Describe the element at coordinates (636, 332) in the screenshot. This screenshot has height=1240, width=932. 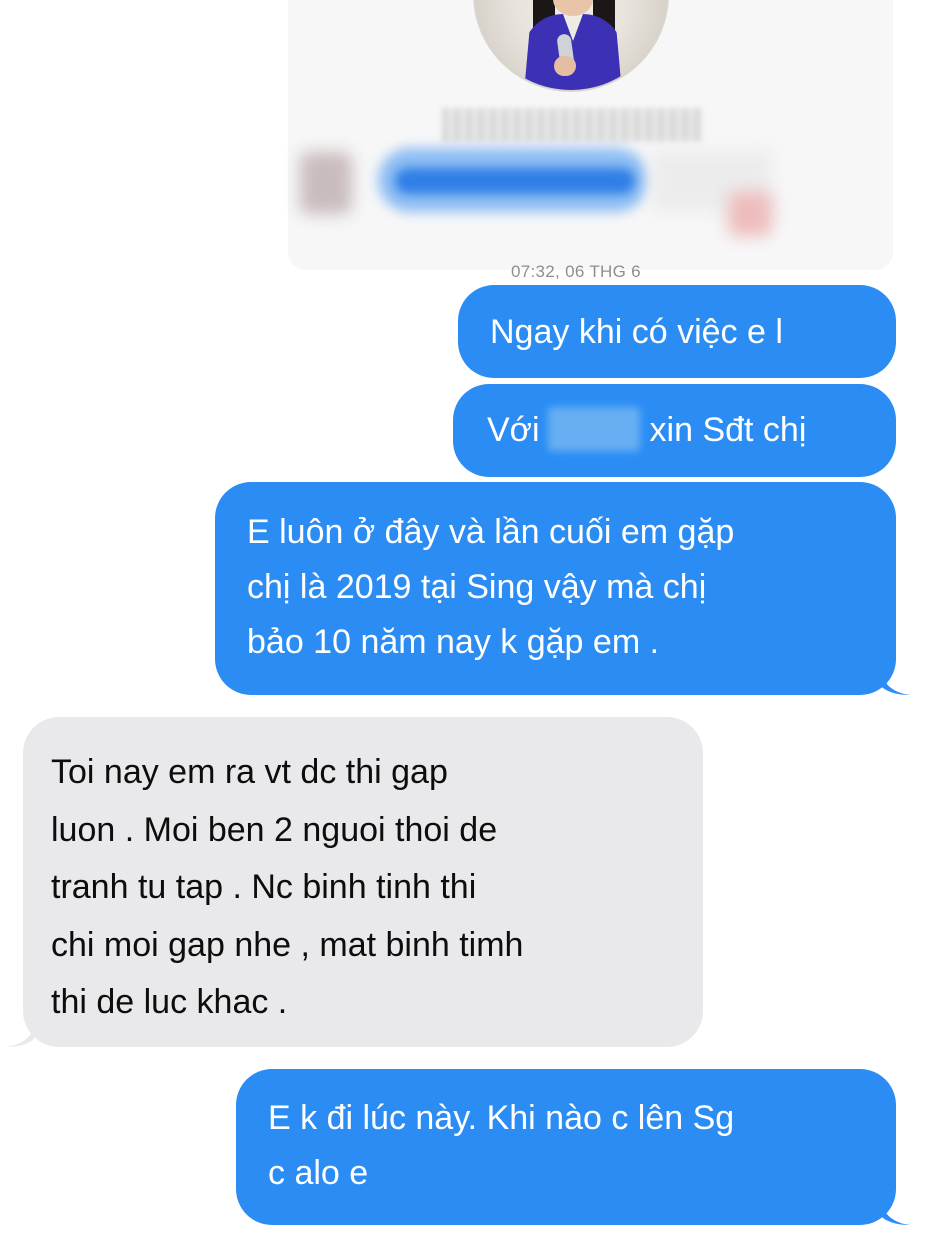
I see `message-text: Ngay khi có việc e l` at that location.